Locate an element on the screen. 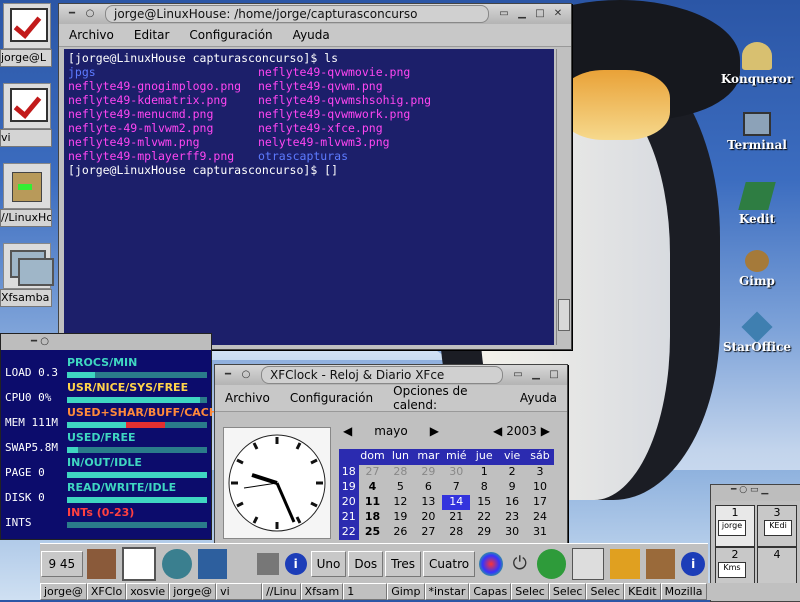 This screenshot has height=602, width=800. launcher-xfsamba: Xfsamba is located at coordinates (27, 273).